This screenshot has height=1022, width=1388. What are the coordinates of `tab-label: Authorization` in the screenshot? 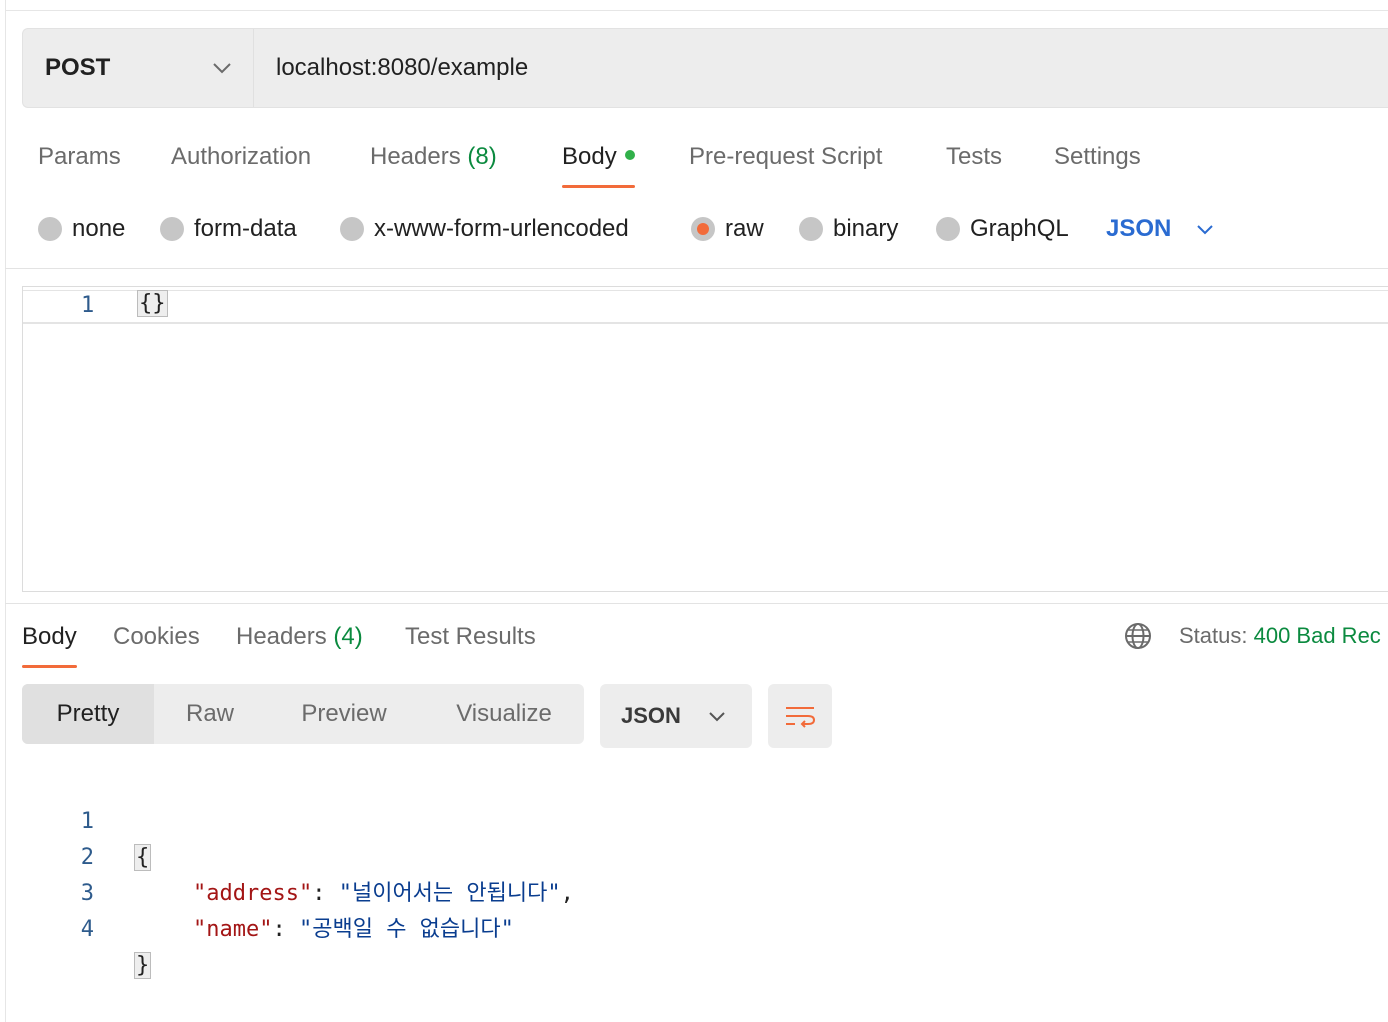 It's located at (241, 156).